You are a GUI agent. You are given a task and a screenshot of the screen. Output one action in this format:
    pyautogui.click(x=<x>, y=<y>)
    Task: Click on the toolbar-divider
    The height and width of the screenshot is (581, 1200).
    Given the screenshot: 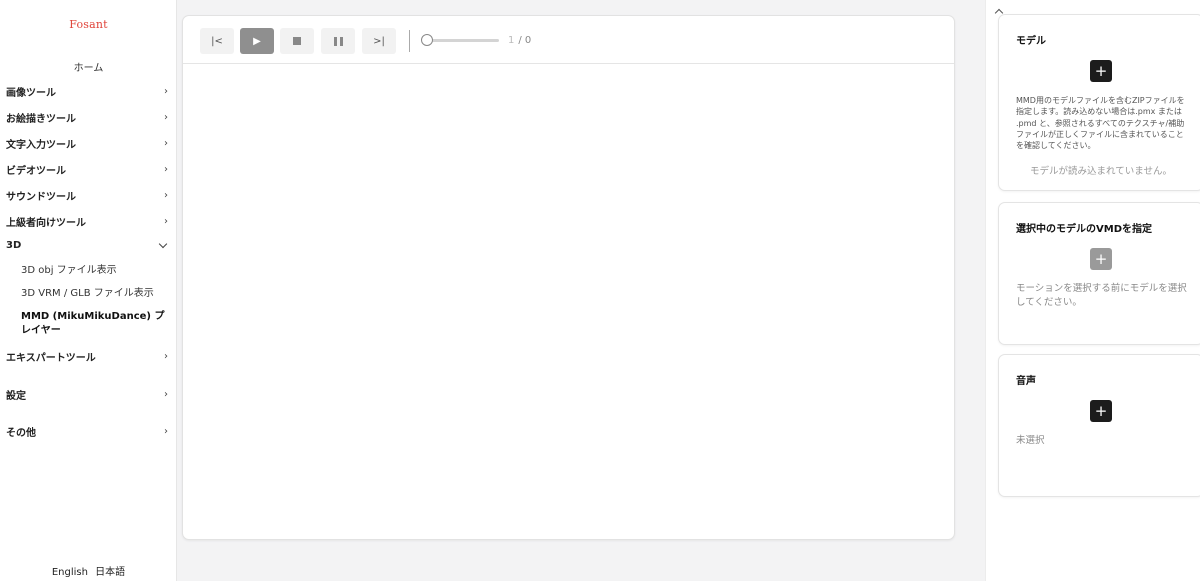 What is the action you would take?
    pyautogui.click(x=409, y=41)
    